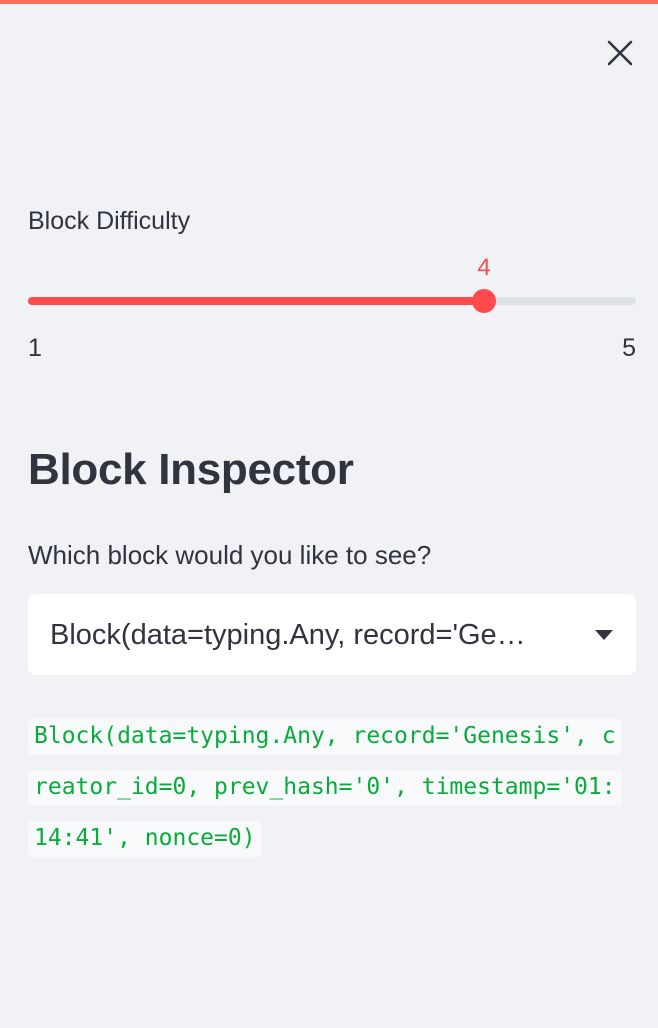  Describe the element at coordinates (484, 301) in the screenshot. I see `slider-thumb` at that location.